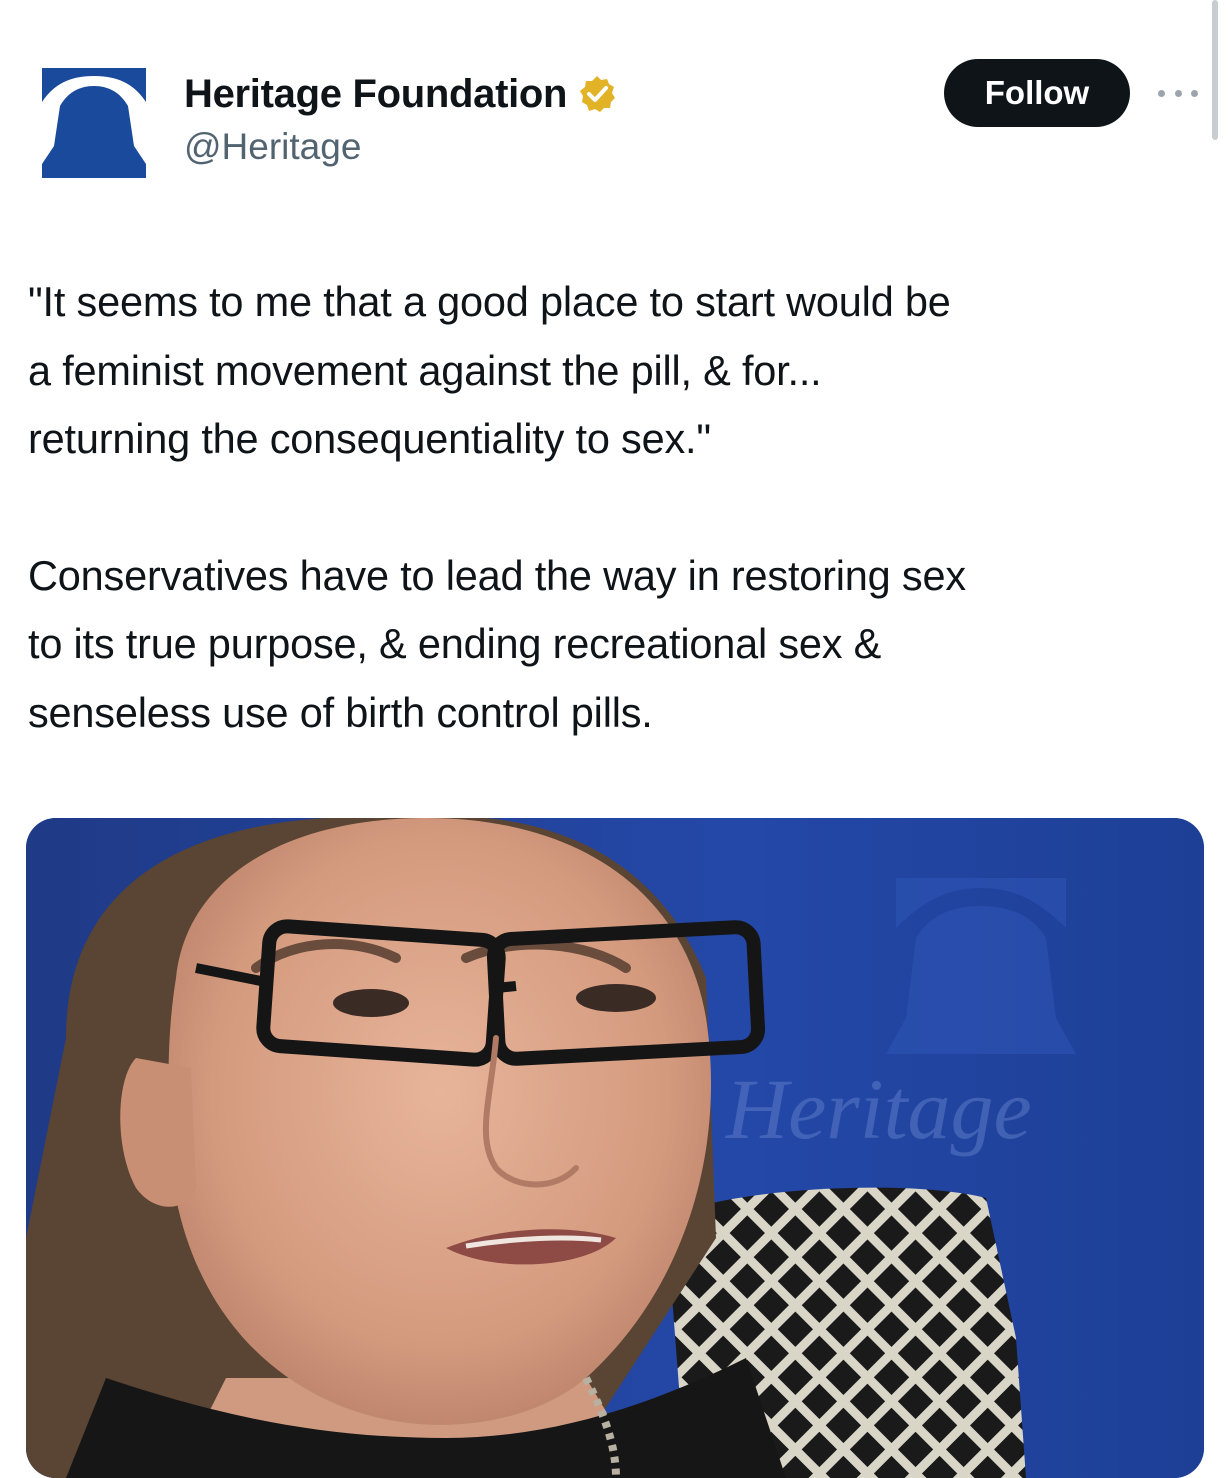 The width and height of the screenshot is (1230, 1478). What do you see at coordinates (1215, 70) in the screenshot?
I see `scrollbar` at bounding box center [1215, 70].